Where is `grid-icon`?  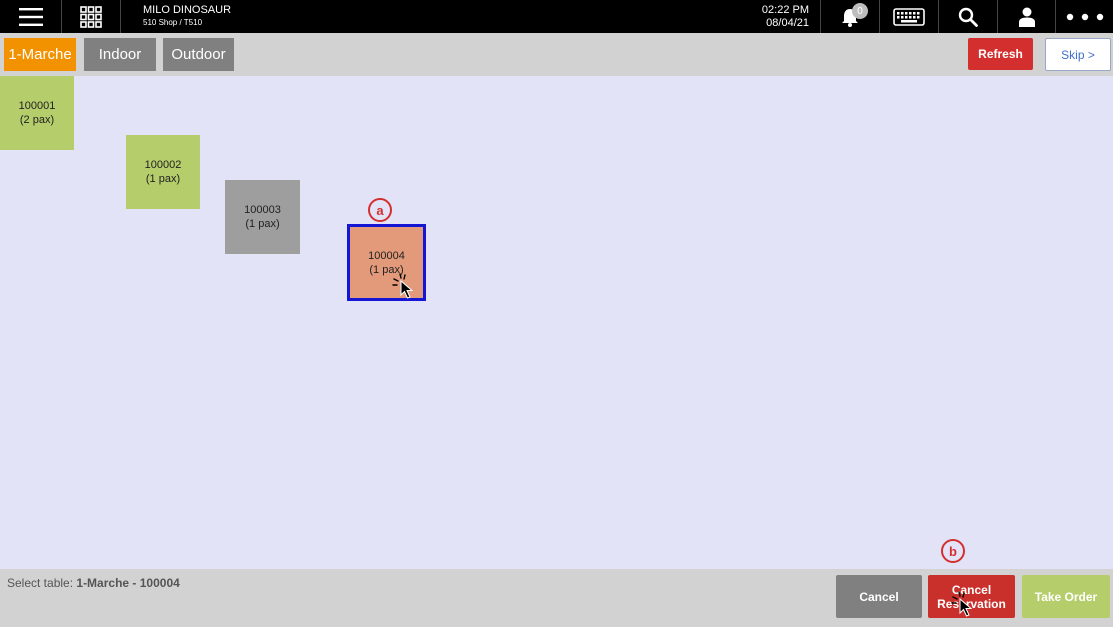 grid-icon is located at coordinates (91, 16).